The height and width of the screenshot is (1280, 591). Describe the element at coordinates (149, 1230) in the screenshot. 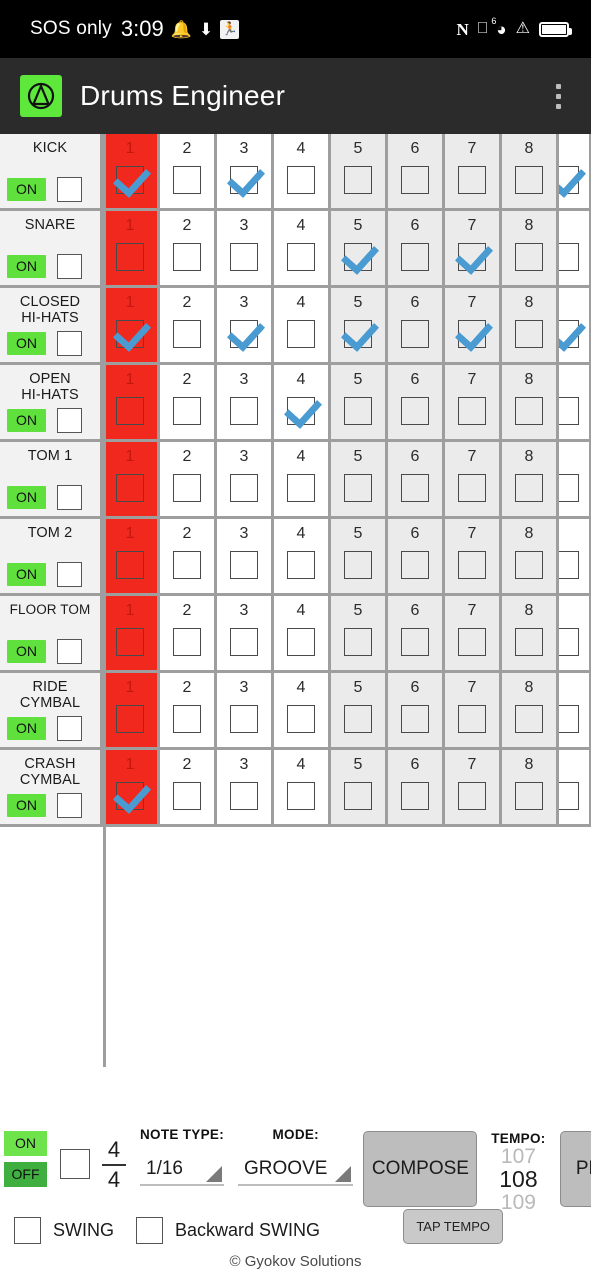

I see `backward-swing-checkbox` at that location.